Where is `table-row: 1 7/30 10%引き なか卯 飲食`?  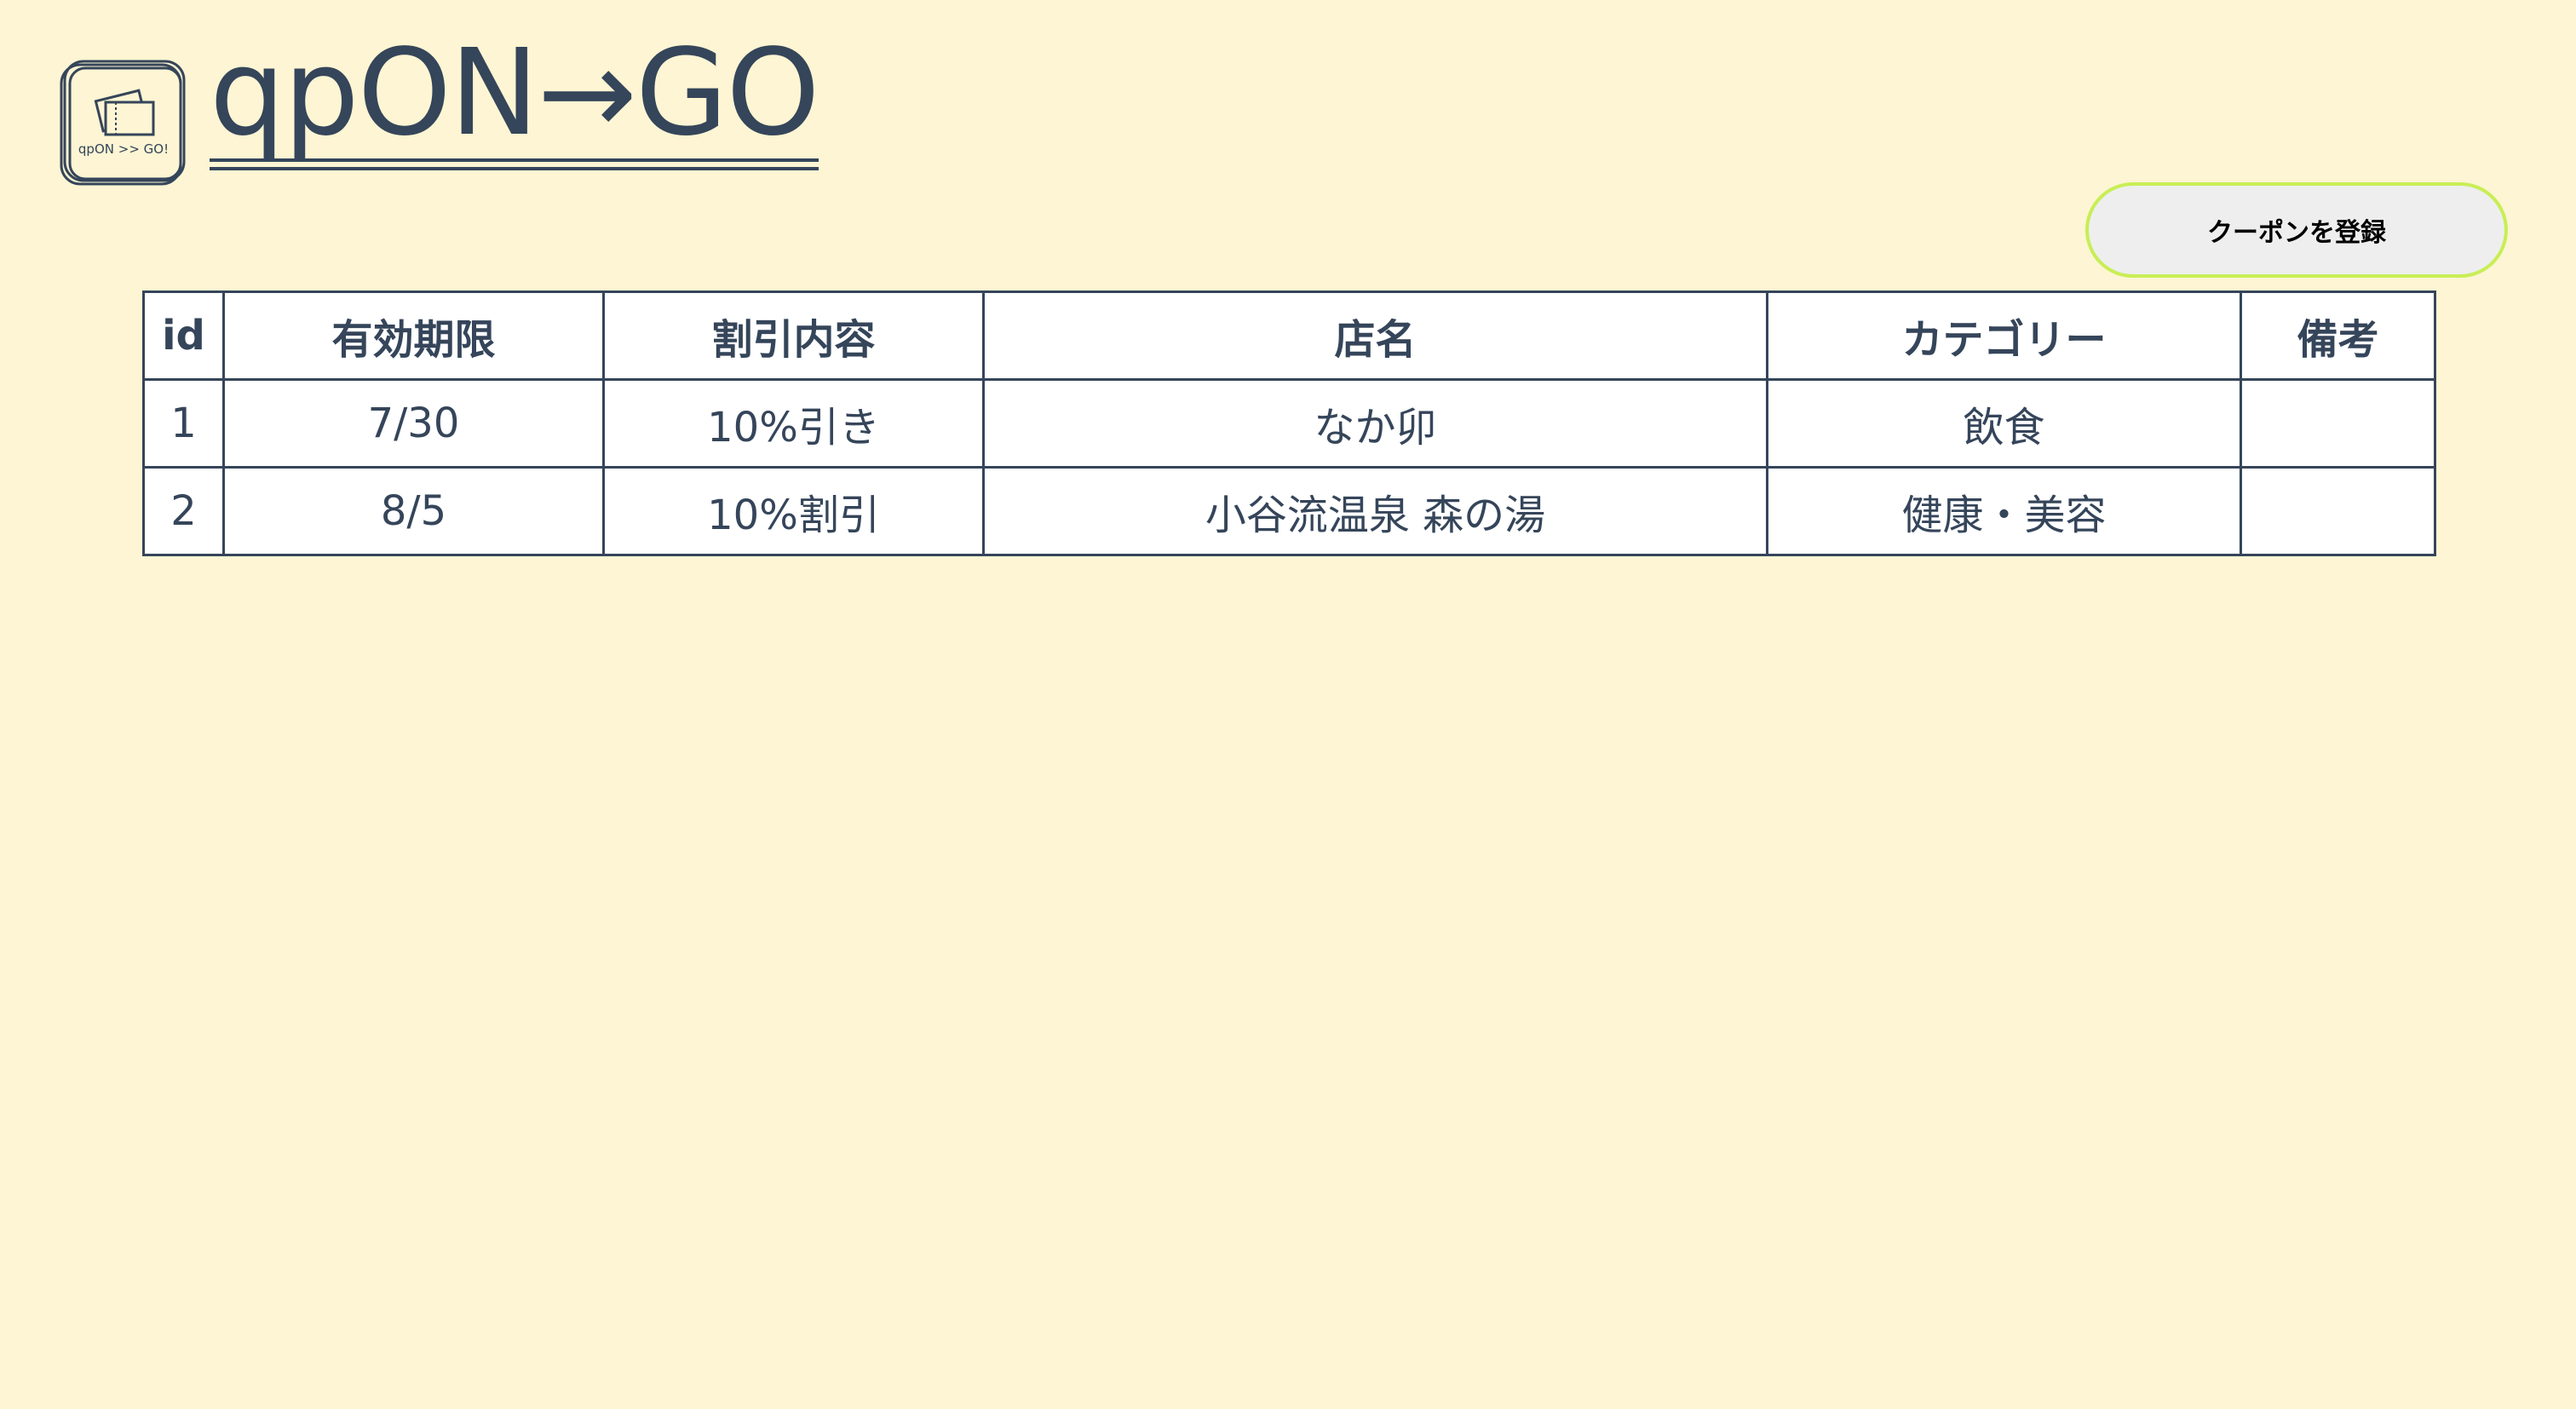
table-row: 1 7/30 10%引き なか卯 飲食 is located at coordinates (1289, 423).